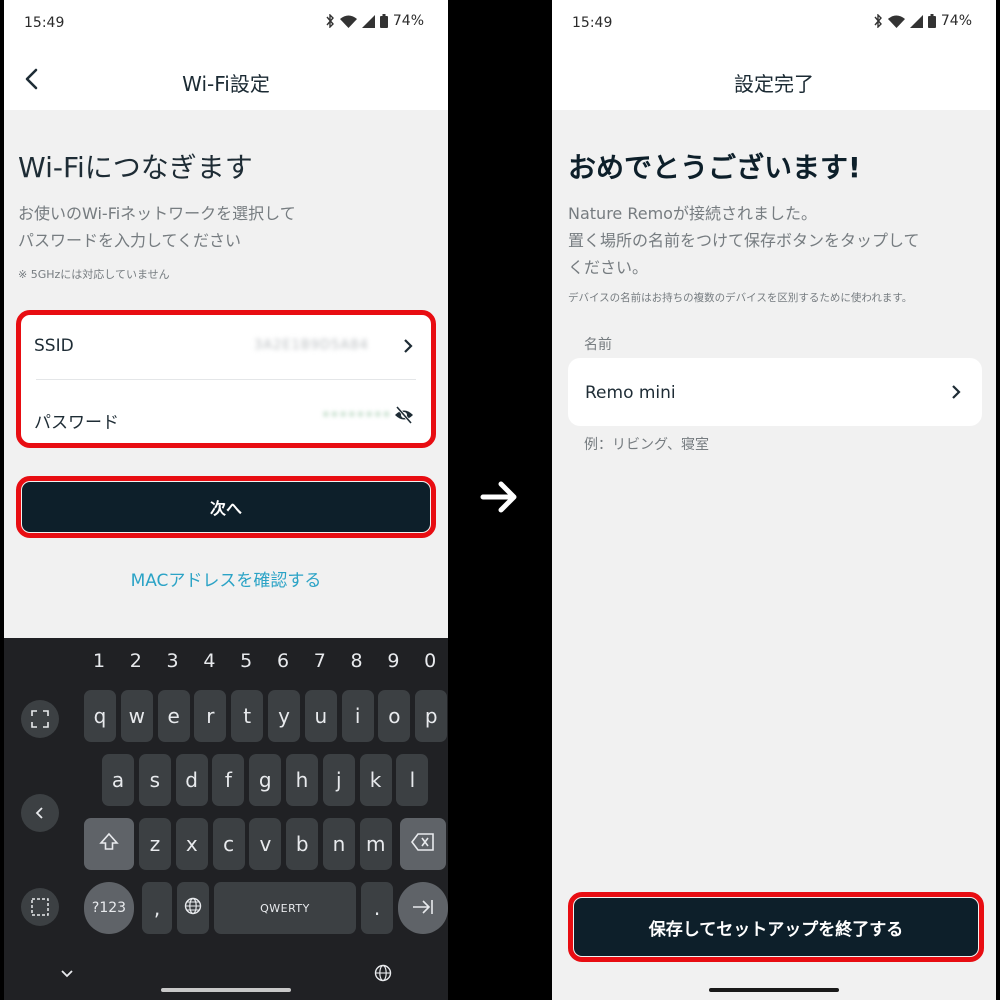 This screenshot has height=1000, width=1000. I want to click on password-row: パスワード ••••••••, so click(226, 415).